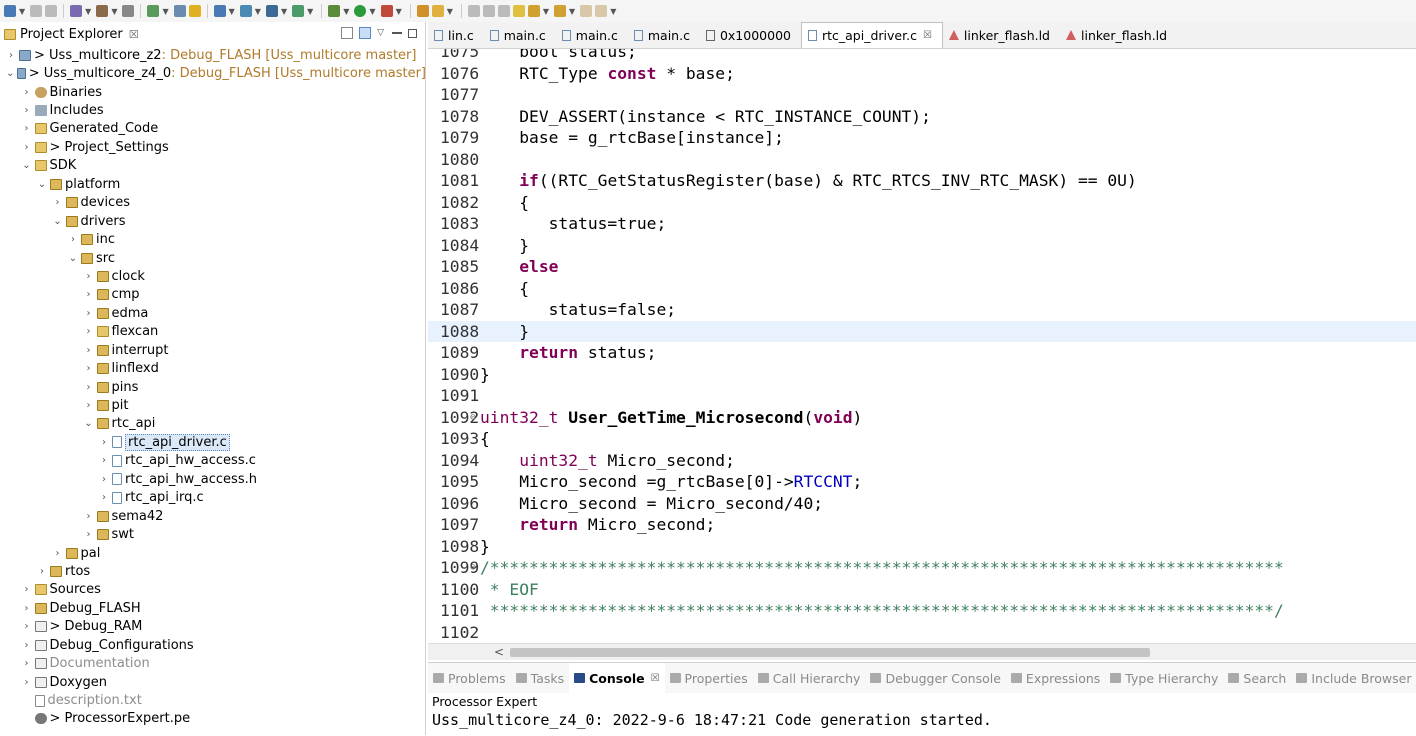 The image size is (1416, 736). What do you see at coordinates (284, 11) in the screenshot?
I see `copy-dropdown-icon: ▼` at bounding box center [284, 11].